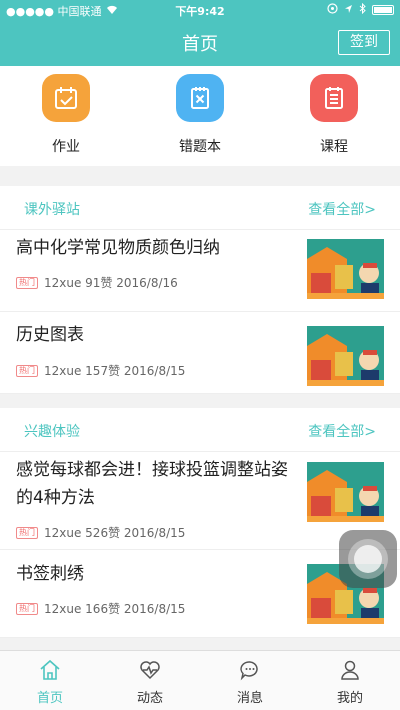 This screenshot has height=710, width=400. I want to click on article-meta: 热门 12xue 157赞 2016/8/15, so click(100, 370).